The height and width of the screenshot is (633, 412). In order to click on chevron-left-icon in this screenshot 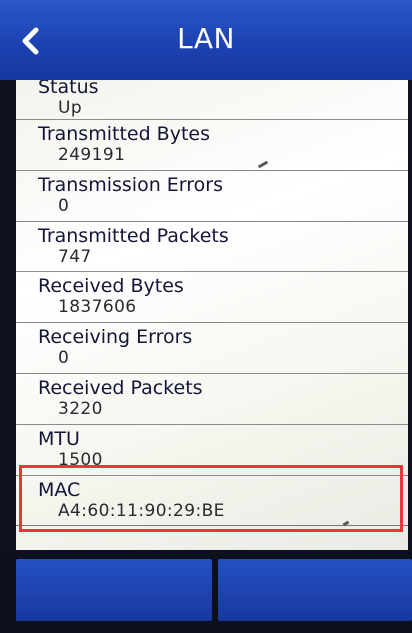, I will do `click(30, 41)`.